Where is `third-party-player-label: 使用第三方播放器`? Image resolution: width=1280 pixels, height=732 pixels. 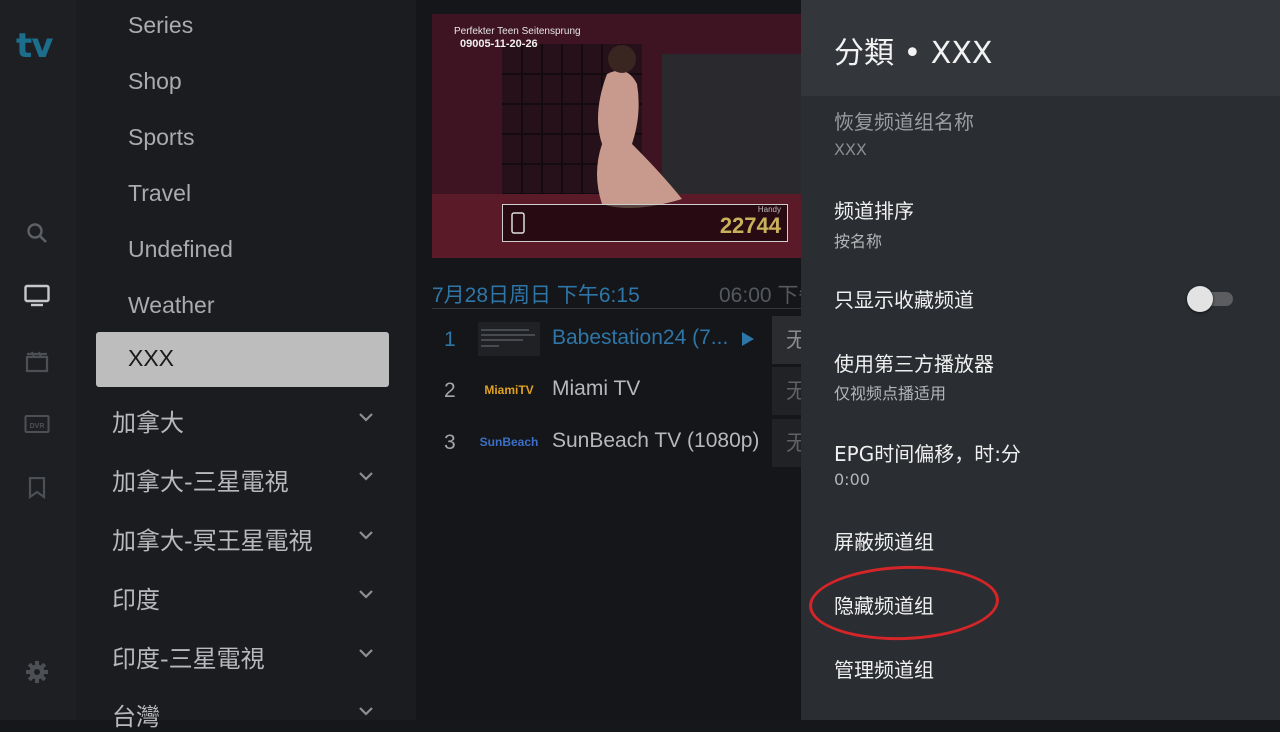 third-party-player-label: 使用第三方播放器 is located at coordinates (914, 364).